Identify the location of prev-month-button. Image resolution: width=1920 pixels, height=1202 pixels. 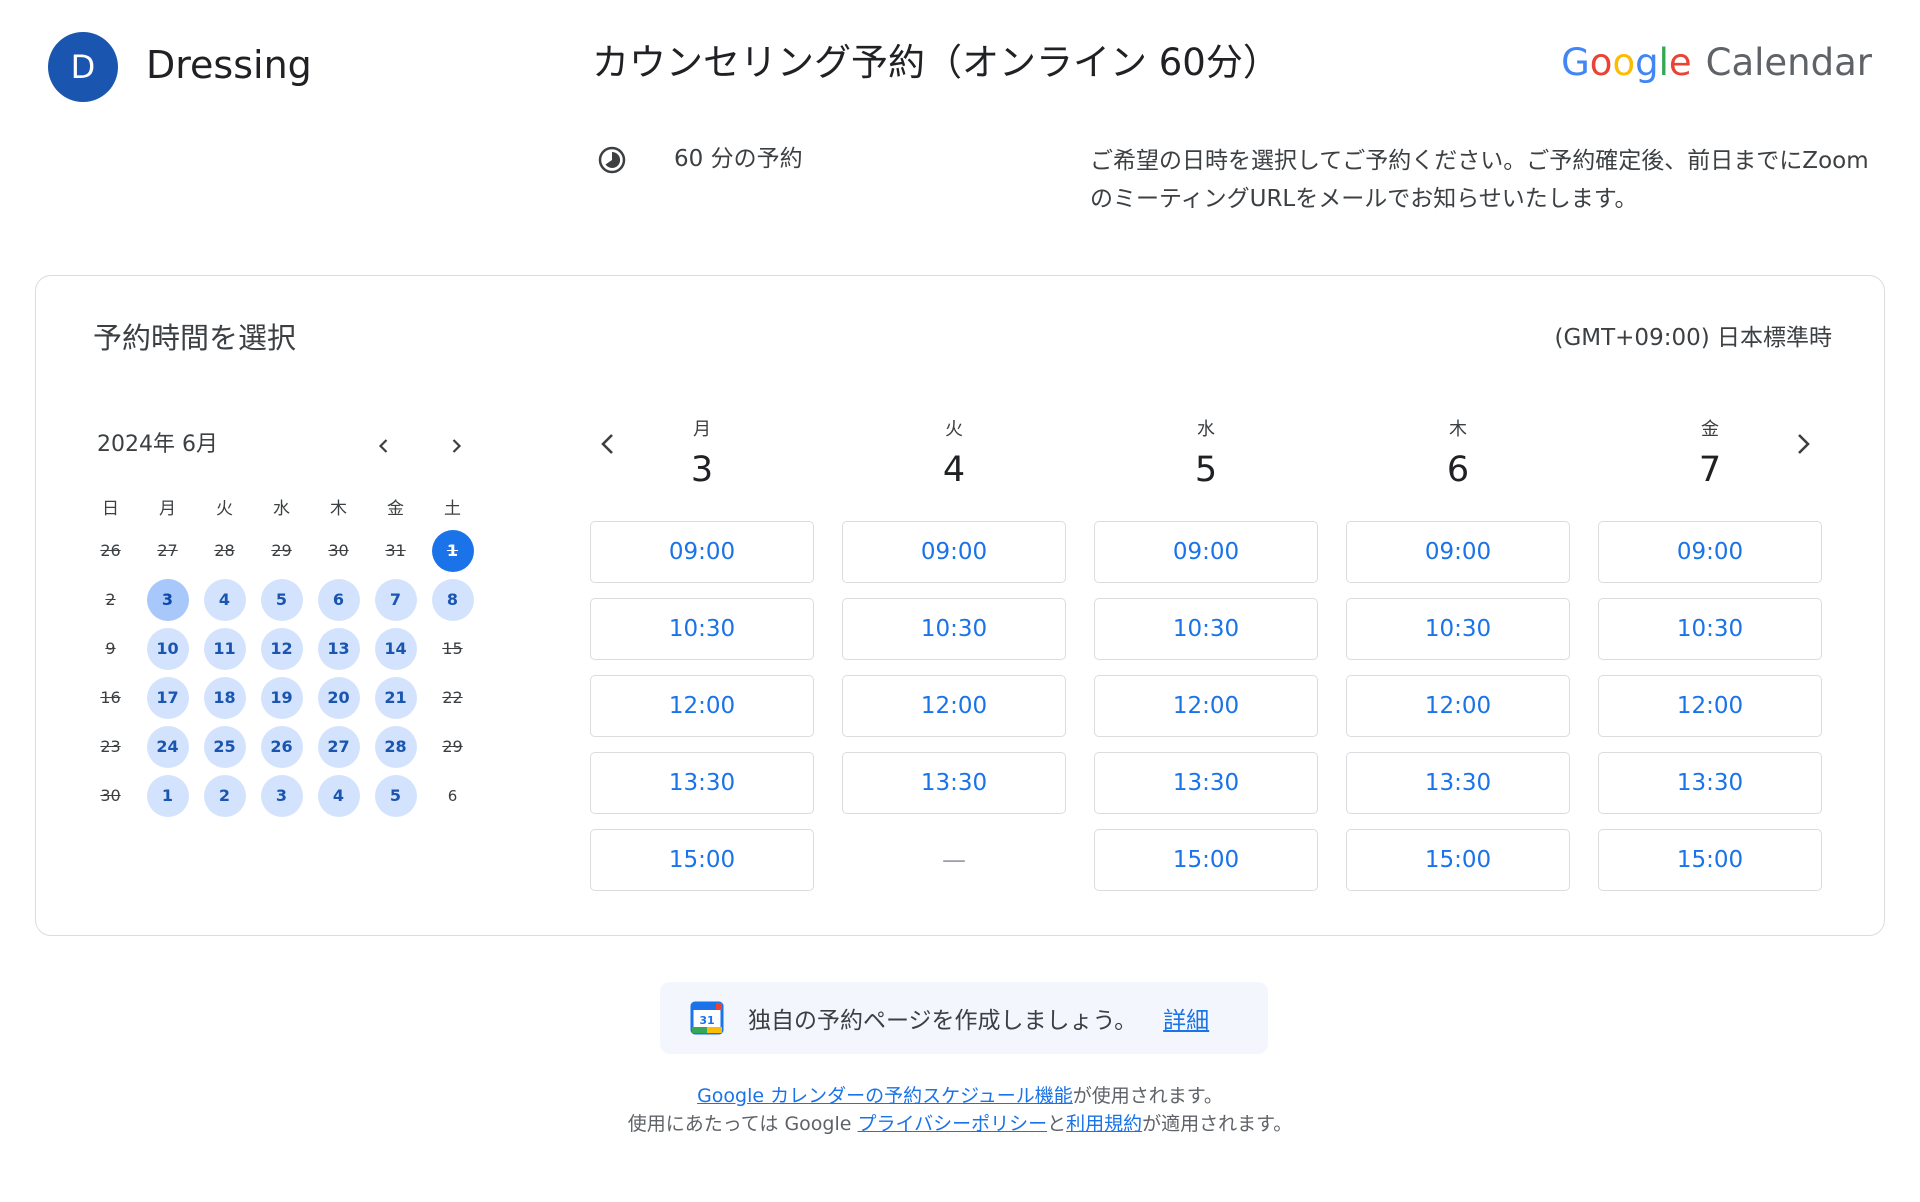
(384, 446).